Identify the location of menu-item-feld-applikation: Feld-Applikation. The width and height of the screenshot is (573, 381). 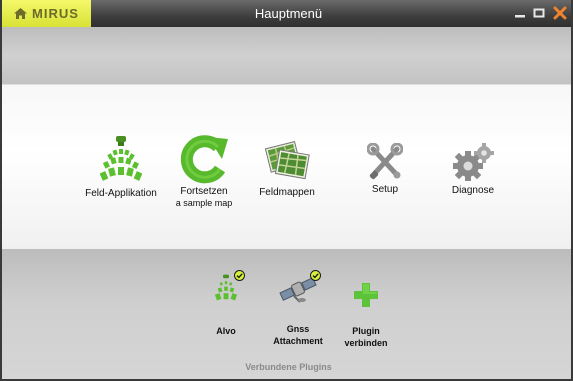
(121, 167).